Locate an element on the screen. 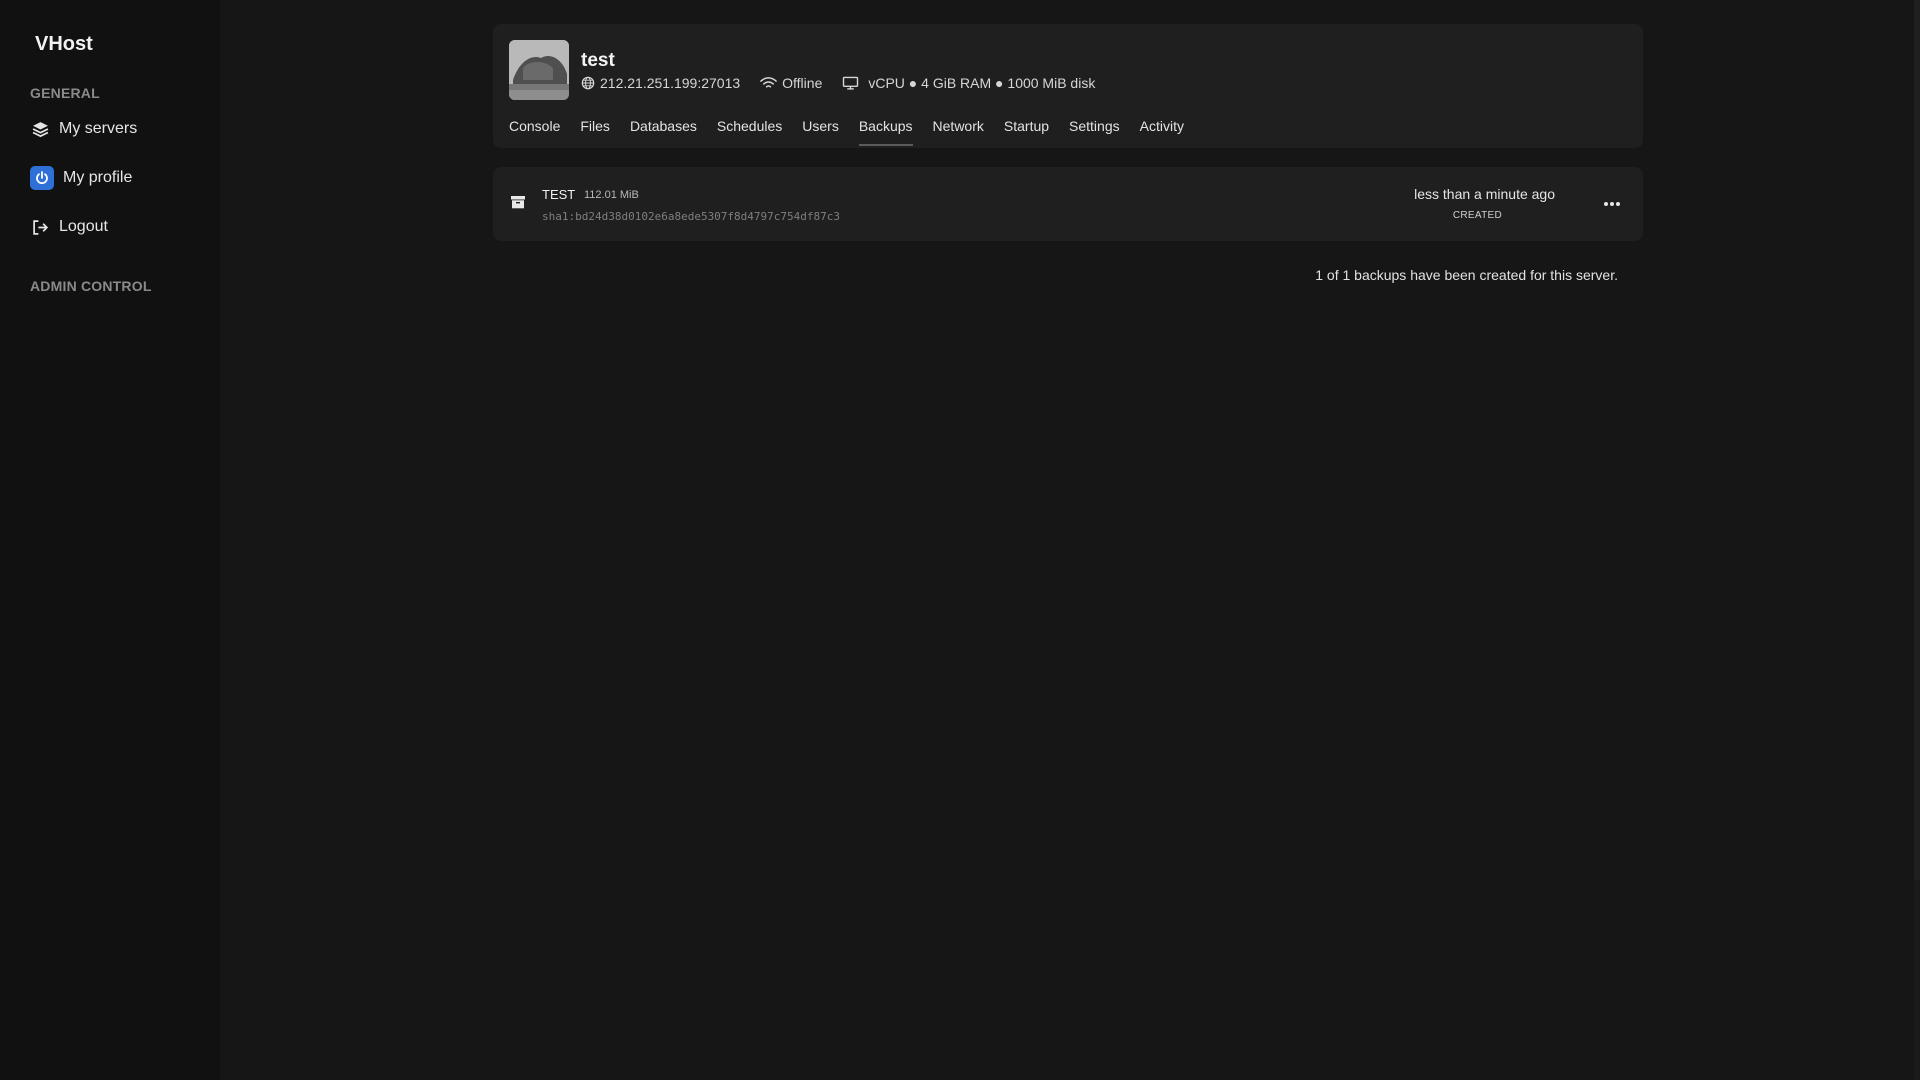 The image size is (1920, 1080). wifi-icon is located at coordinates (768, 82).